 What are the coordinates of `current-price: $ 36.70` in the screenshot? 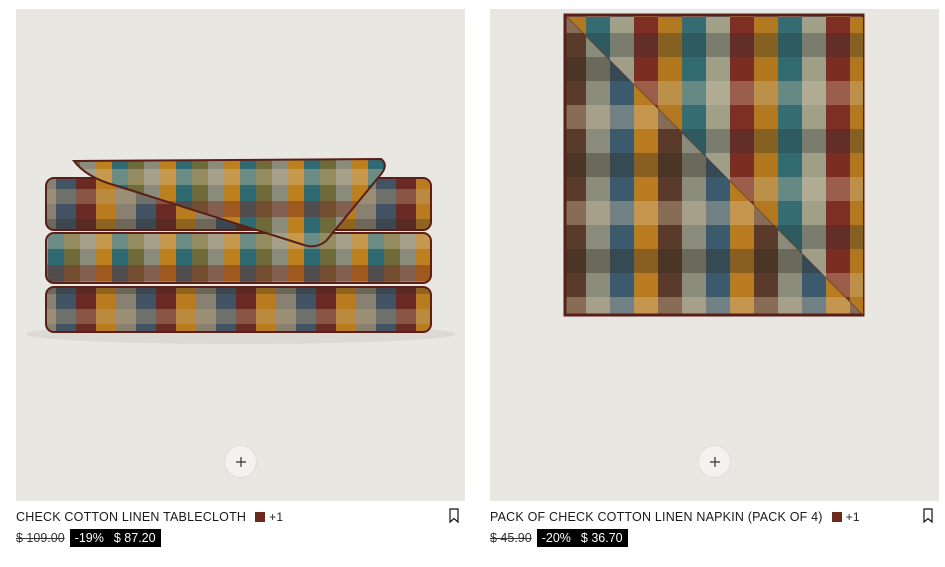 It's located at (601, 538).